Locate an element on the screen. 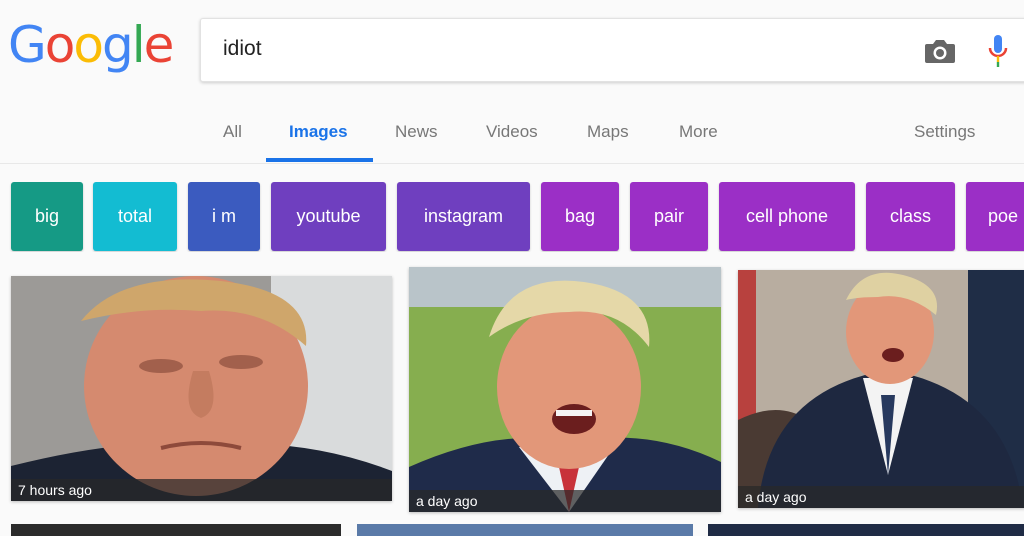  chip-class: class is located at coordinates (910, 216).